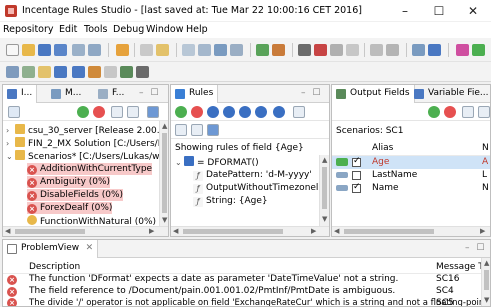  Describe the element at coordinates (373, 94) in the screenshot. I see `tab-output-fields: Output Fields` at that location.